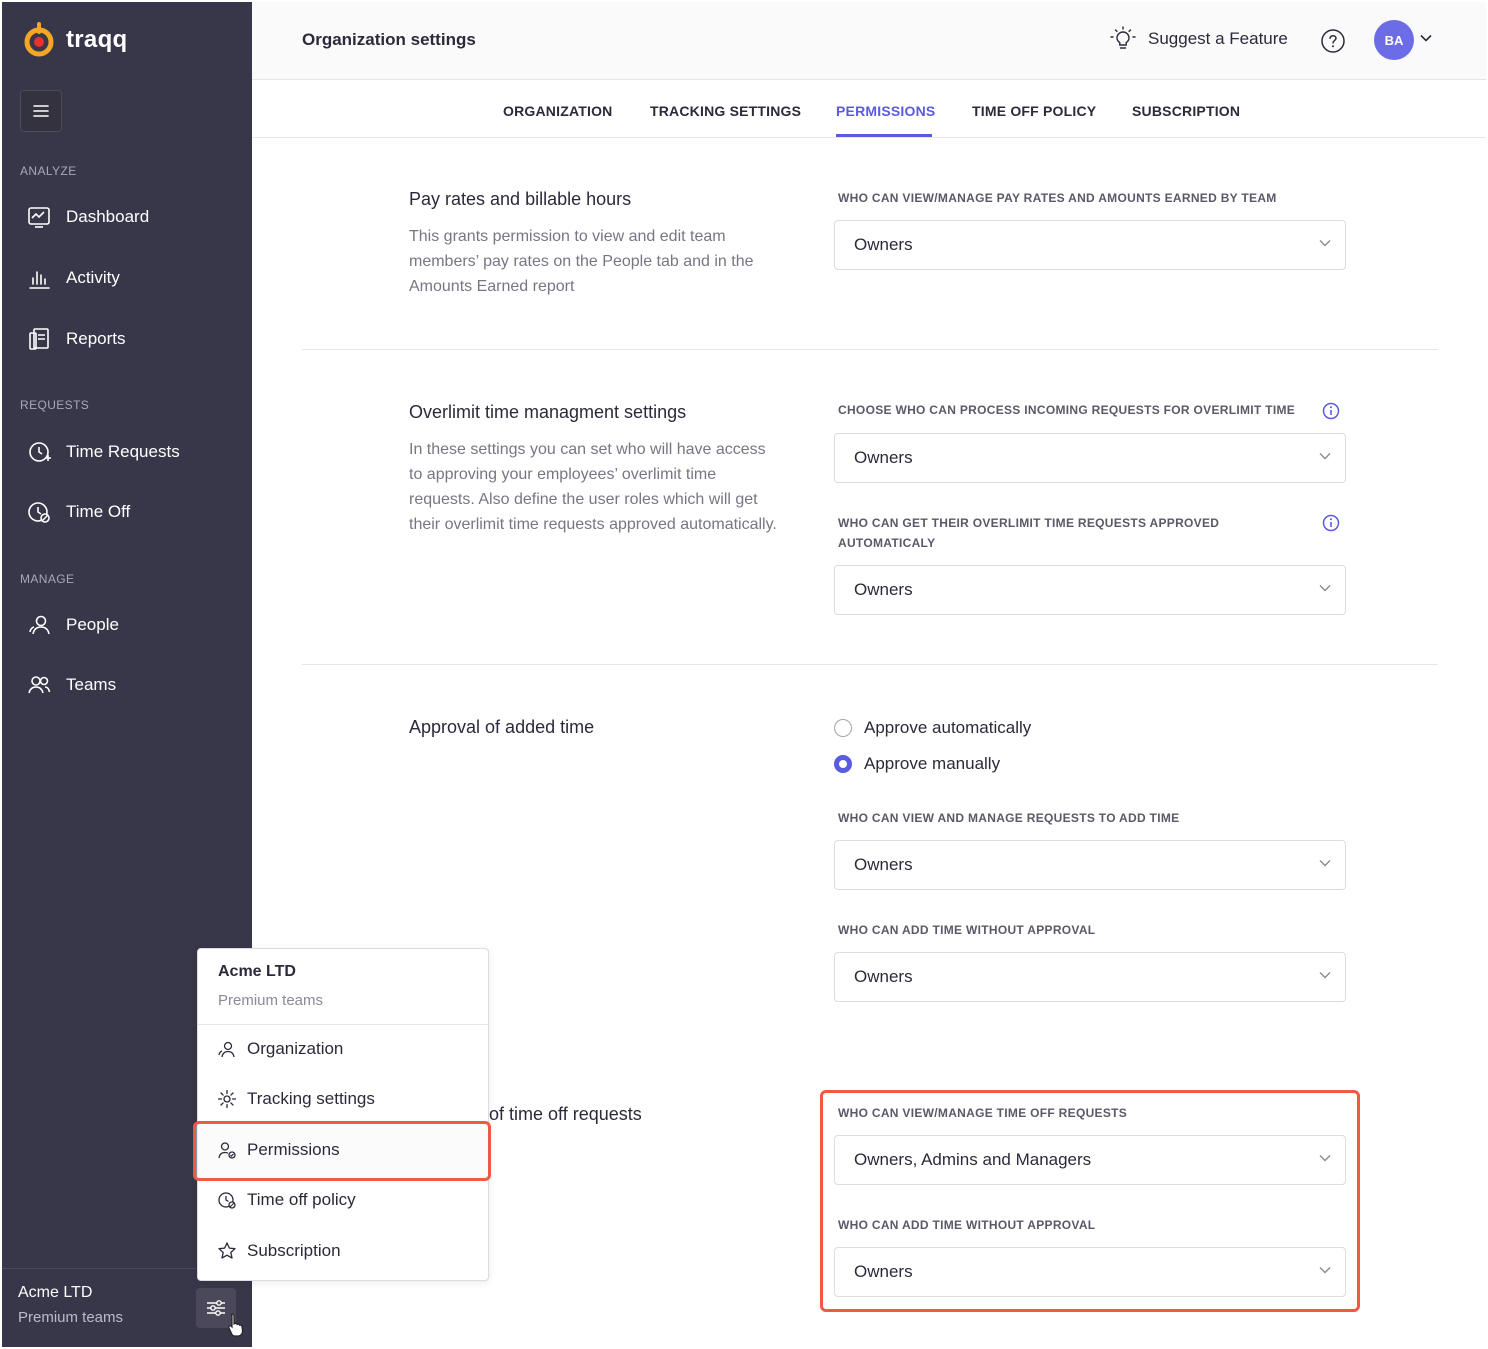 This screenshot has height=1349, width=1488. Describe the element at coordinates (97, 39) in the screenshot. I see `brand-name: traqq` at that location.